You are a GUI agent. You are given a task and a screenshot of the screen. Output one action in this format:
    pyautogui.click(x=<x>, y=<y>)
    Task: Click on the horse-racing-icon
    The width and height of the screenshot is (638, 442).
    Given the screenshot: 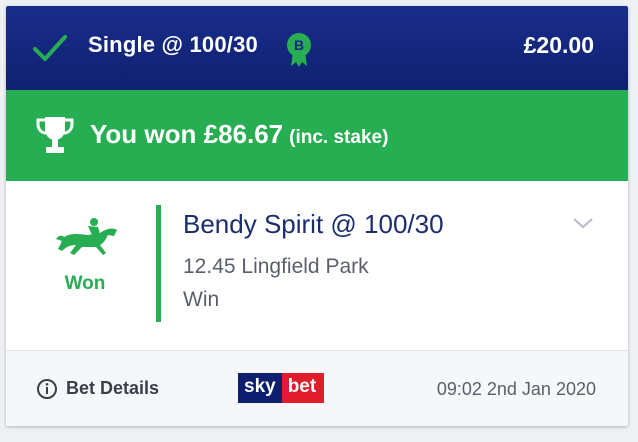 What is the action you would take?
    pyautogui.click(x=86, y=236)
    